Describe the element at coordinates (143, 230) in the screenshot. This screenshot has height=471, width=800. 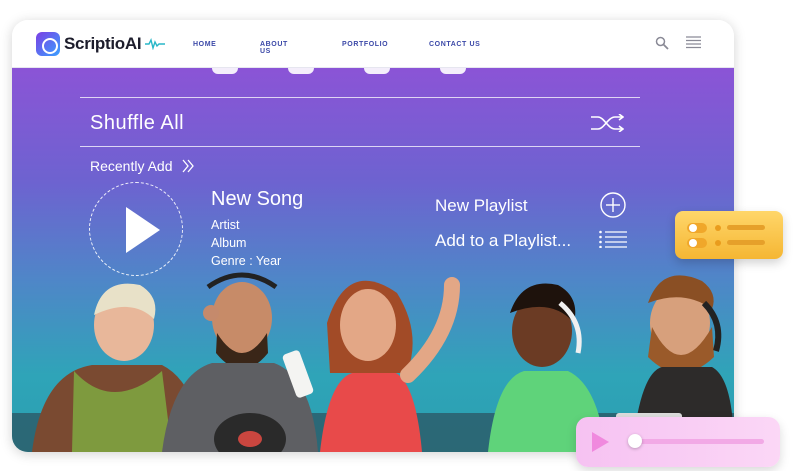
I see `play-icon` at that location.